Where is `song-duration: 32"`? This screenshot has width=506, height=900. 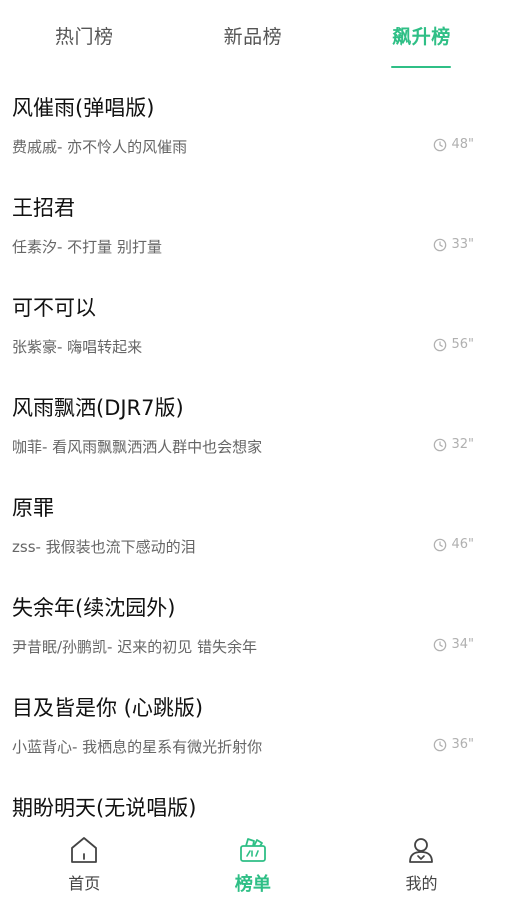
song-duration: 32" is located at coordinates (453, 444).